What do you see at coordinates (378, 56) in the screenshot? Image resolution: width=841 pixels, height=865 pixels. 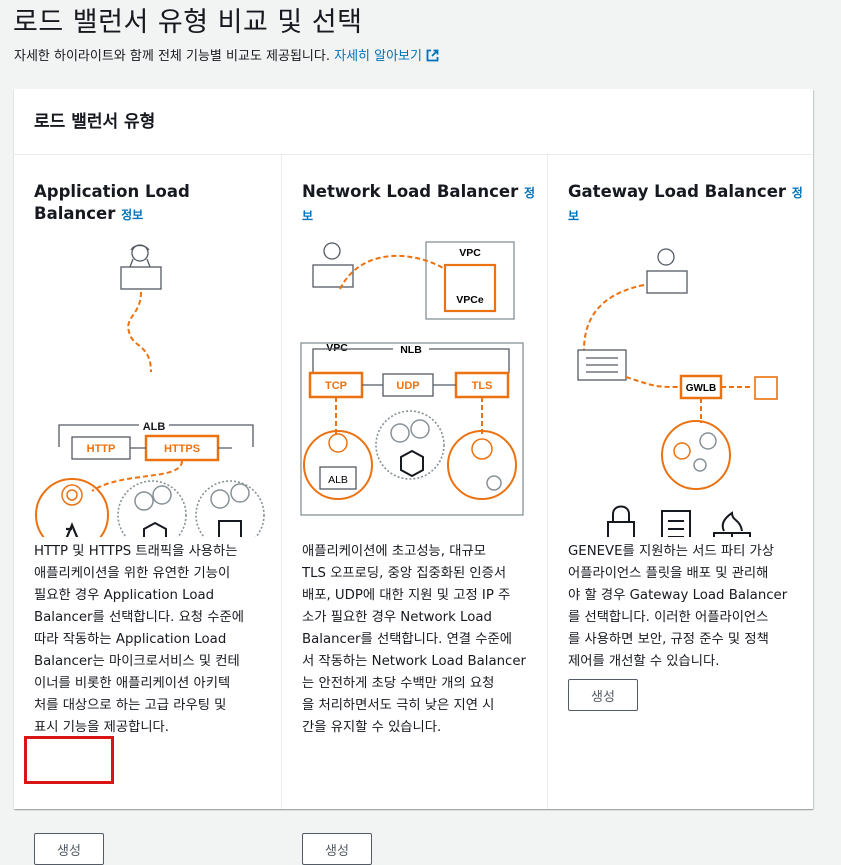 I see `learn-more-label: 자세히 알아보기` at bounding box center [378, 56].